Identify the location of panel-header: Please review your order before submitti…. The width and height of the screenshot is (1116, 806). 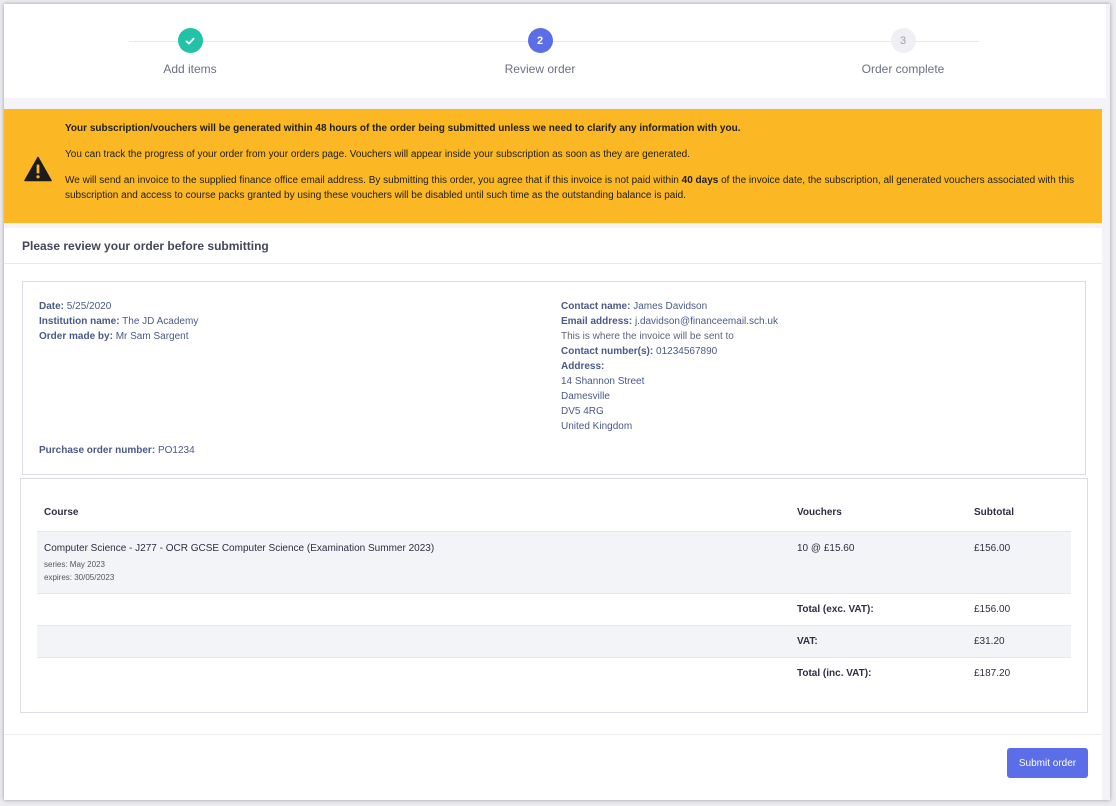
(553, 246).